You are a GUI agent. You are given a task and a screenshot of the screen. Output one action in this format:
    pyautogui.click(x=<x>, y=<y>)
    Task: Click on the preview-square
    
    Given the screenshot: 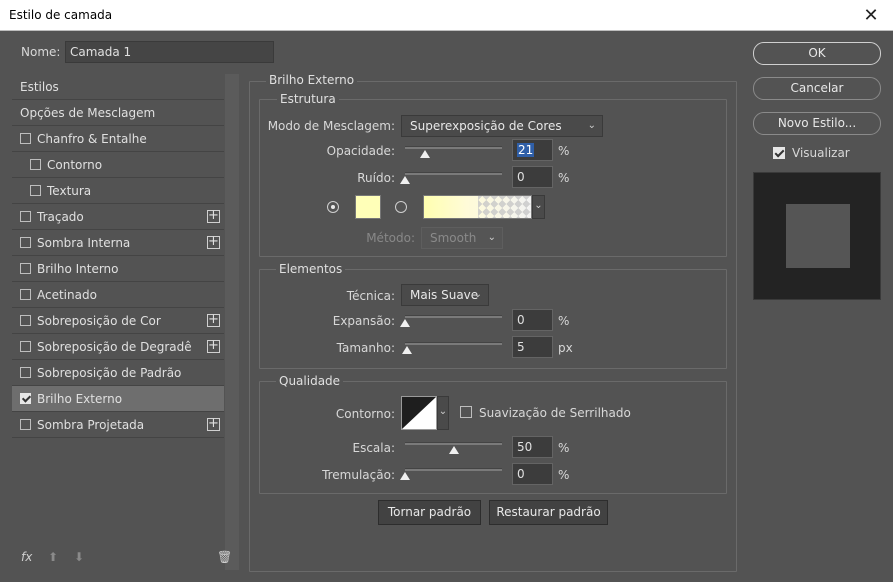 What is the action you would take?
    pyautogui.click(x=818, y=236)
    